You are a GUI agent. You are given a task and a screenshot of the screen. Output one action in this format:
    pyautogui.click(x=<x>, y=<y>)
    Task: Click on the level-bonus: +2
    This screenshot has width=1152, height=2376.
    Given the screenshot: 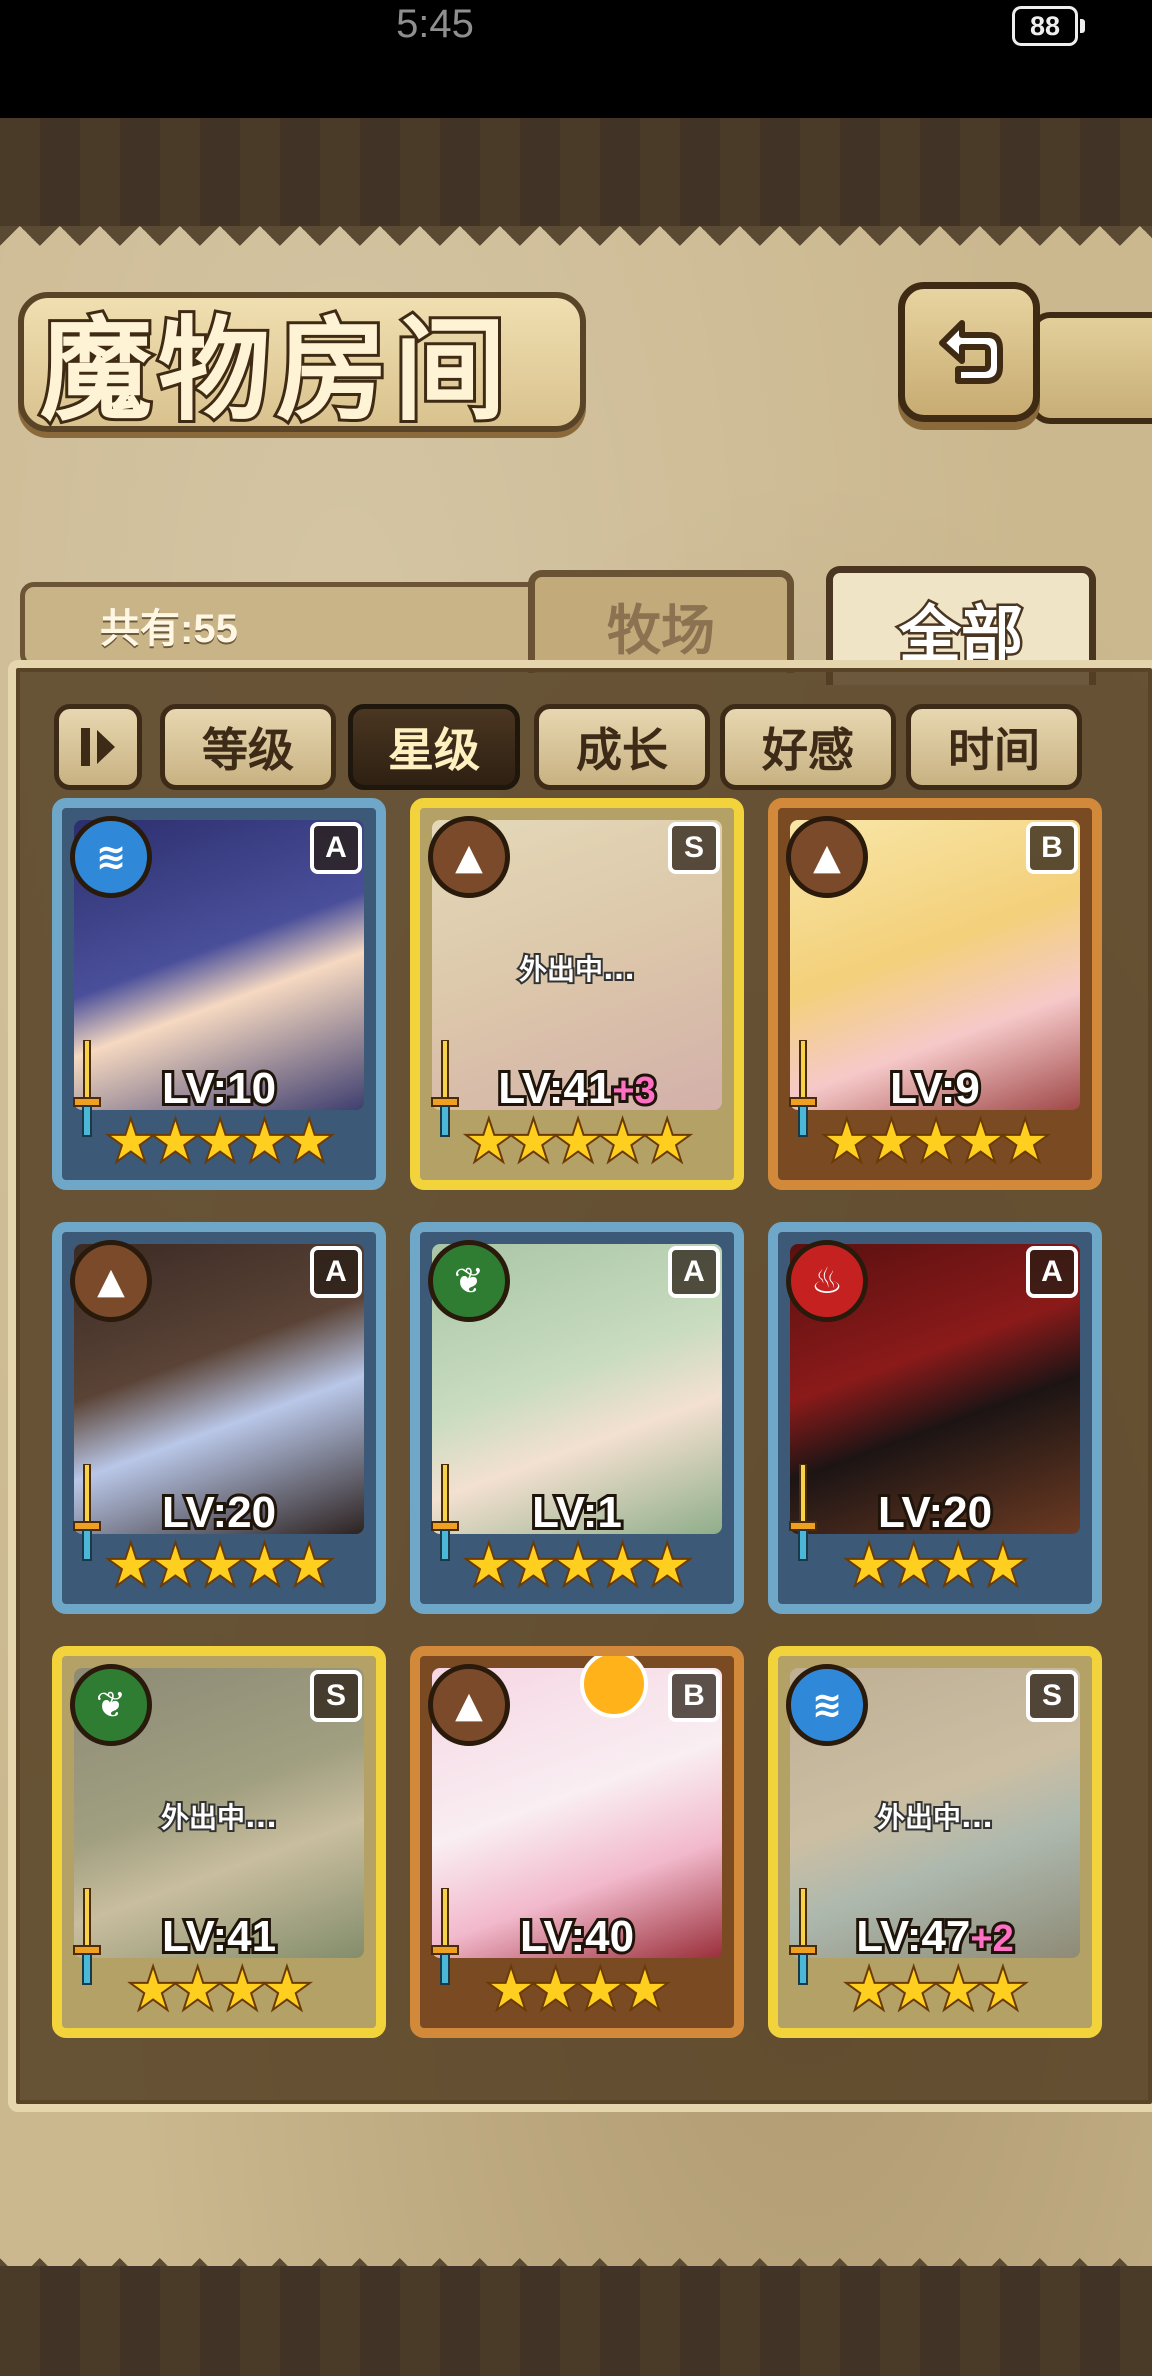 What is the action you would take?
    pyautogui.click(x=991, y=1939)
    